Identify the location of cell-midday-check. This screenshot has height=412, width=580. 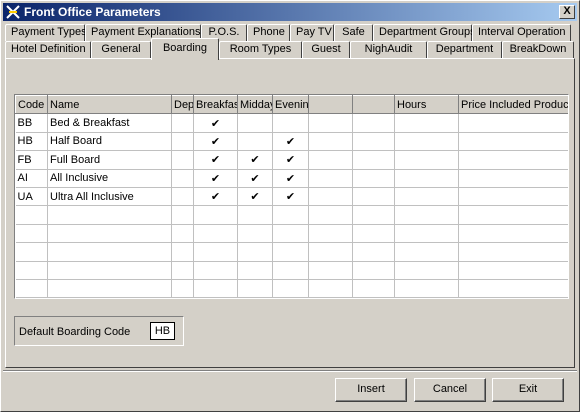
(255, 142).